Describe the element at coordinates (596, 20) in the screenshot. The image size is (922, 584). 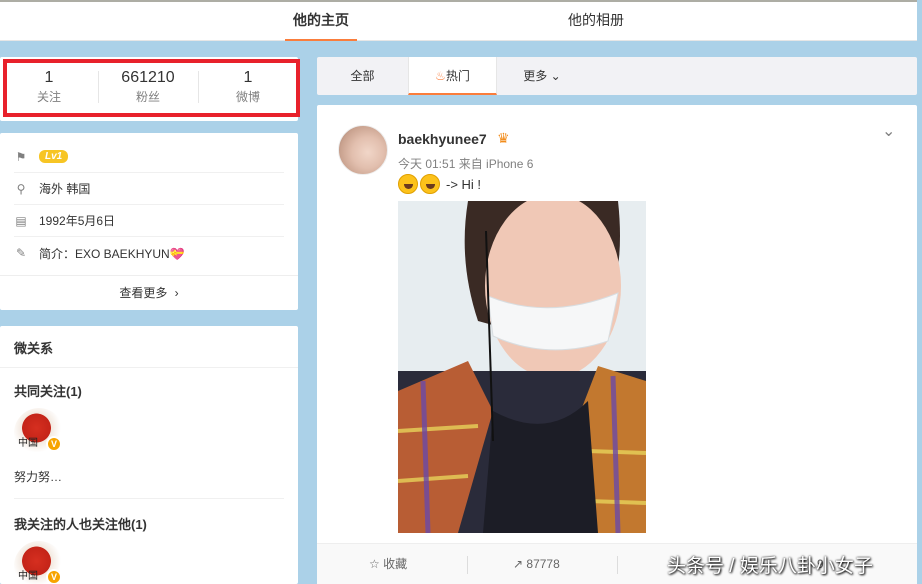
I see `tab-album: 他的相册` at that location.